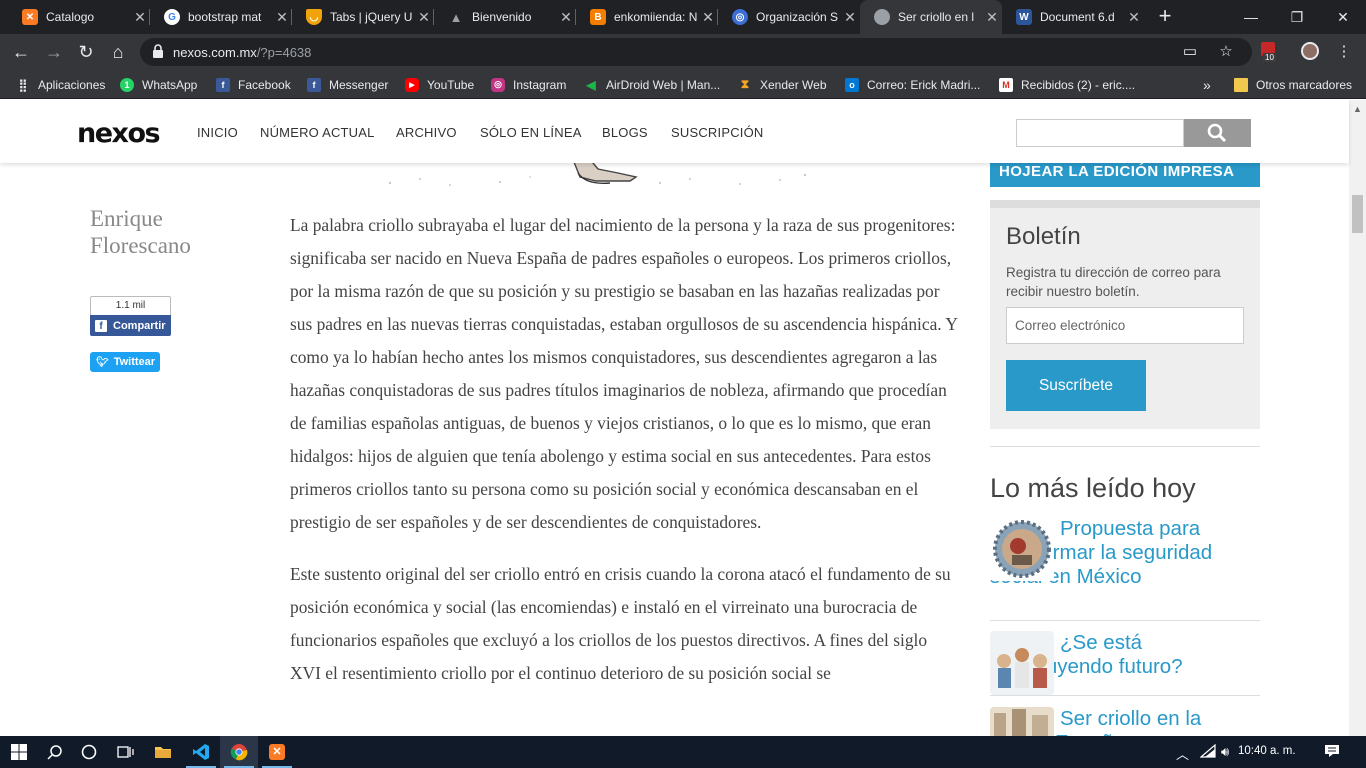 This screenshot has width=1366, height=768. What do you see at coordinates (317, 132) in the screenshot?
I see `nav-link-numero-actual: NÚMERO ACTUAL` at bounding box center [317, 132].